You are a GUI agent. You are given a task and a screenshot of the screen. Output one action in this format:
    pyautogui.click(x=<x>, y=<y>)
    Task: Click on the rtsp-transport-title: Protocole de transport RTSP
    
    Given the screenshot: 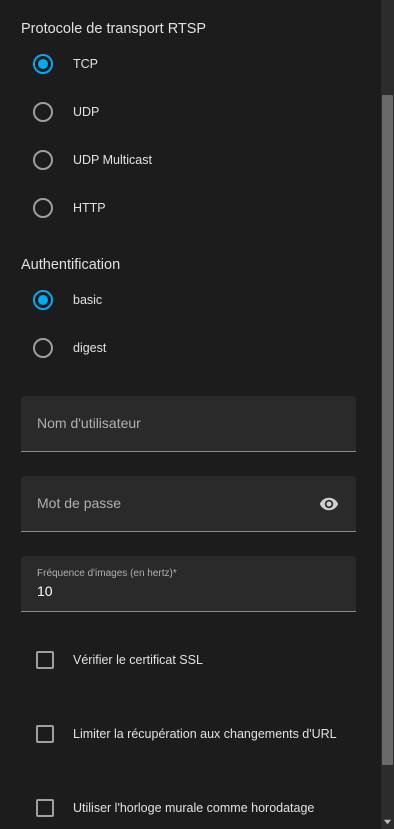 What is the action you would take?
    pyautogui.click(x=114, y=29)
    